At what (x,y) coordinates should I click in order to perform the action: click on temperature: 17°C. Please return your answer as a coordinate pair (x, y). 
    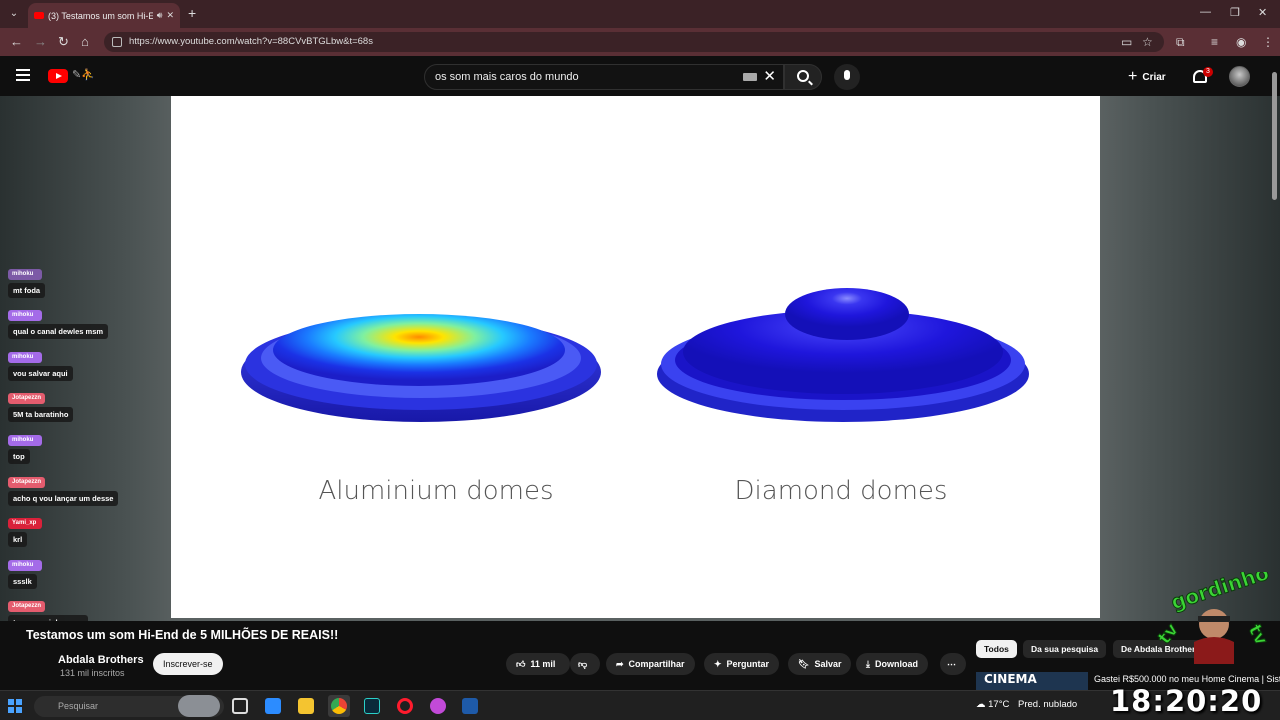
    Looking at the image, I should click on (999, 704).